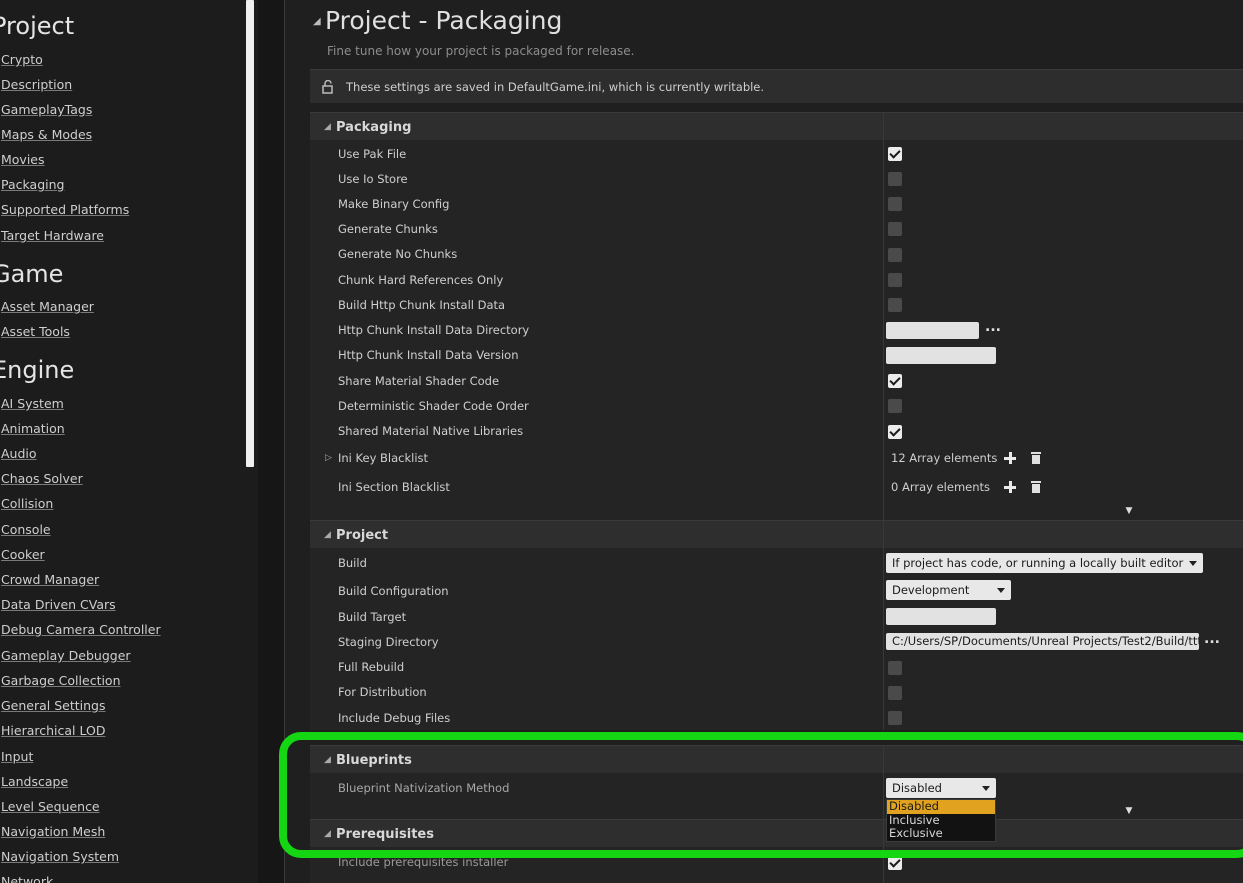 This screenshot has width=1243, height=883. What do you see at coordinates (35, 331) in the screenshot?
I see `sidebar-item-asset-tools: Asset Tools` at bounding box center [35, 331].